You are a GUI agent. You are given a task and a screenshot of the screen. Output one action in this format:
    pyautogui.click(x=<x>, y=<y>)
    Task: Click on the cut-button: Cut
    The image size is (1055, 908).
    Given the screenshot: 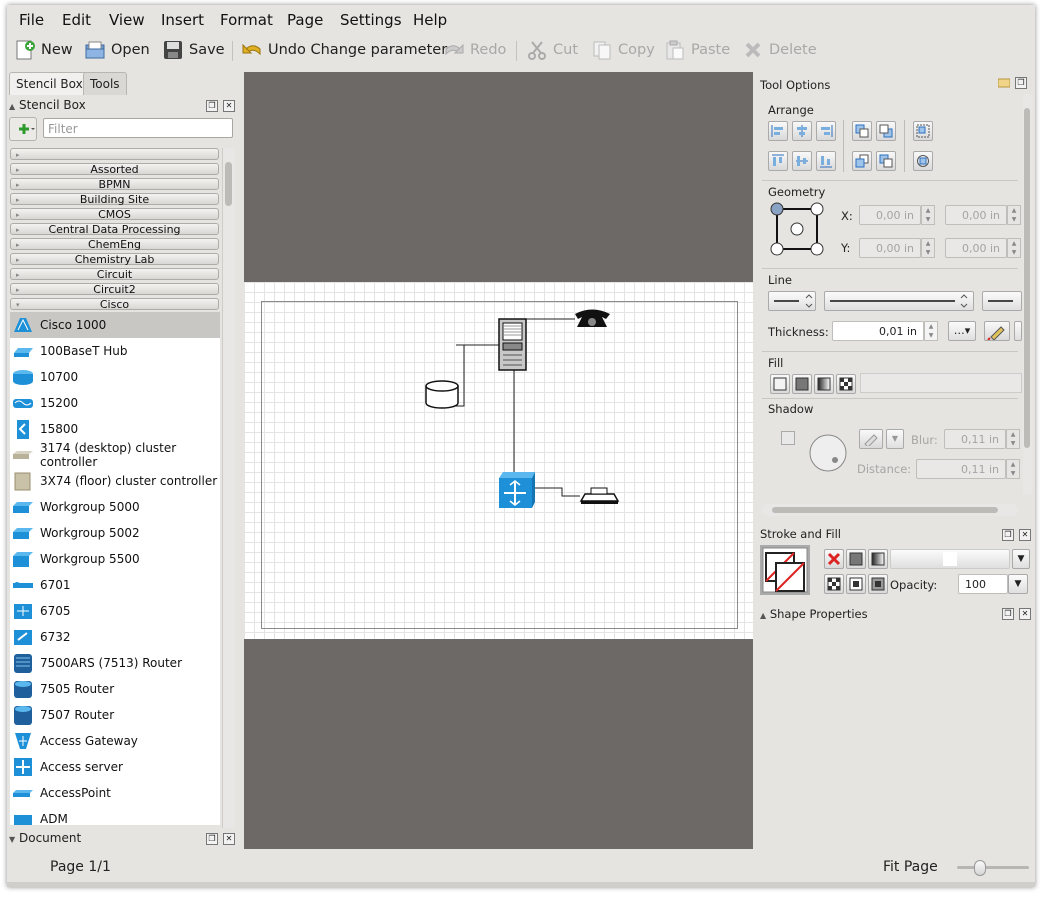 What is the action you would take?
    pyautogui.click(x=551, y=50)
    